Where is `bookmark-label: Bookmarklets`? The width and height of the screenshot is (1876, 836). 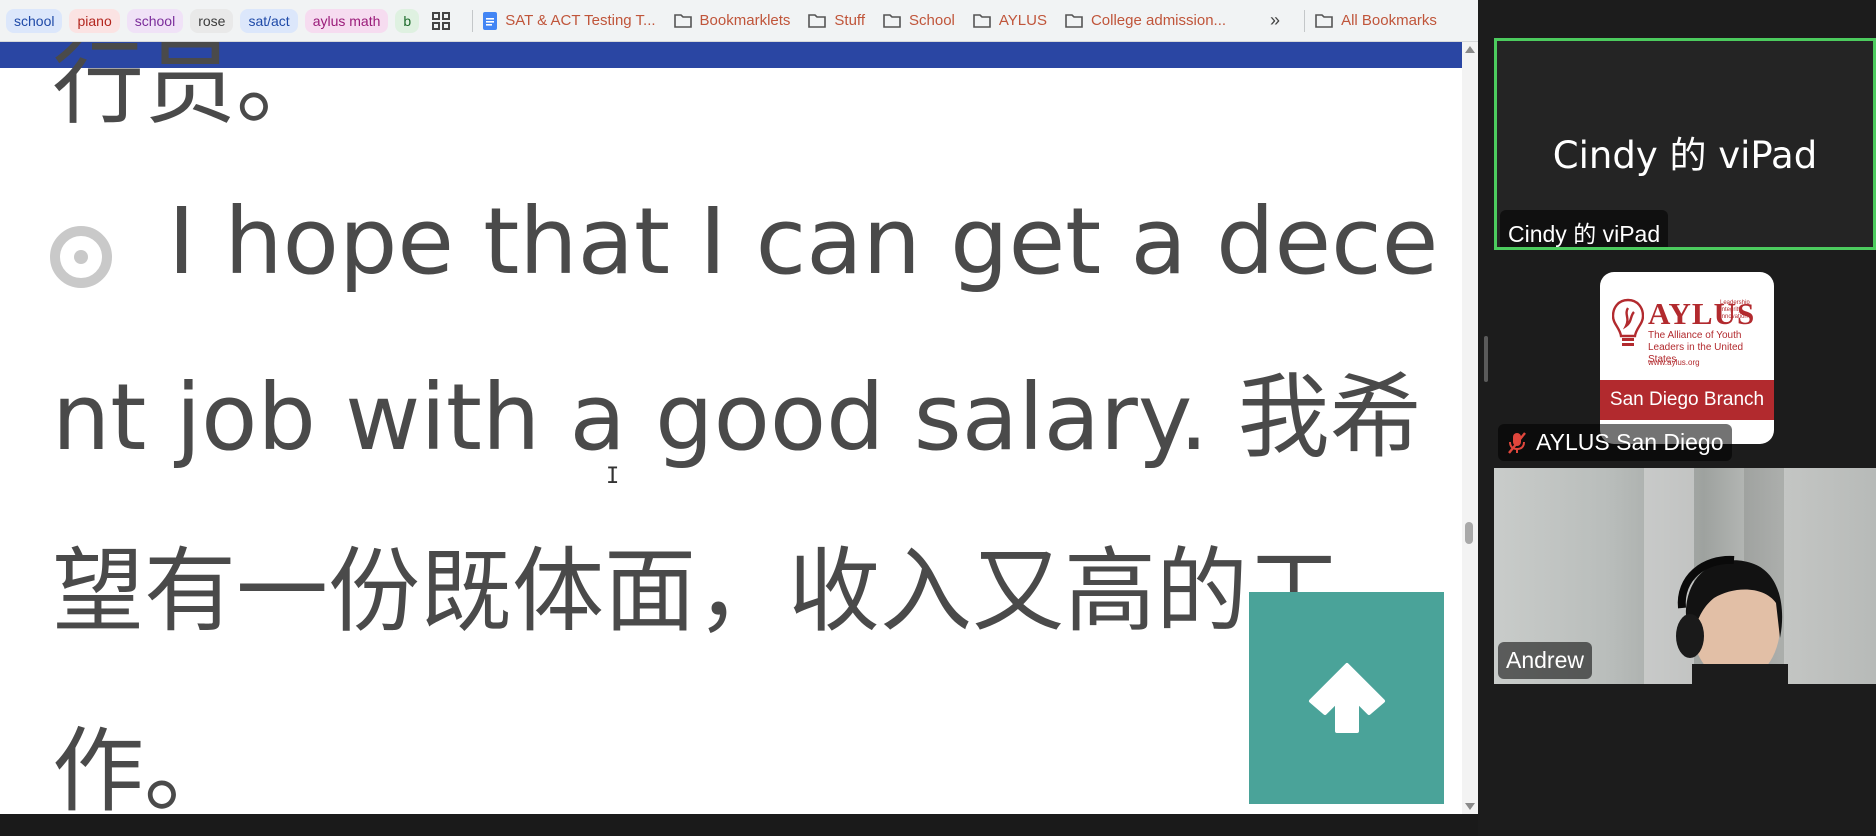 bookmark-label: Bookmarklets is located at coordinates (745, 20).